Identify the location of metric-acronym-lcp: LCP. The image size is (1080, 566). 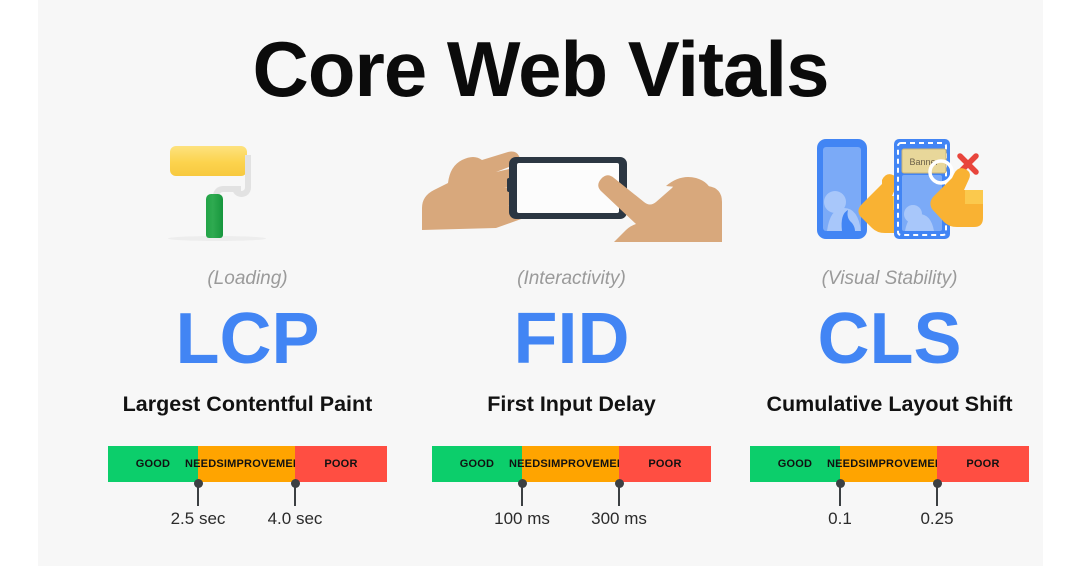
(247, 339).